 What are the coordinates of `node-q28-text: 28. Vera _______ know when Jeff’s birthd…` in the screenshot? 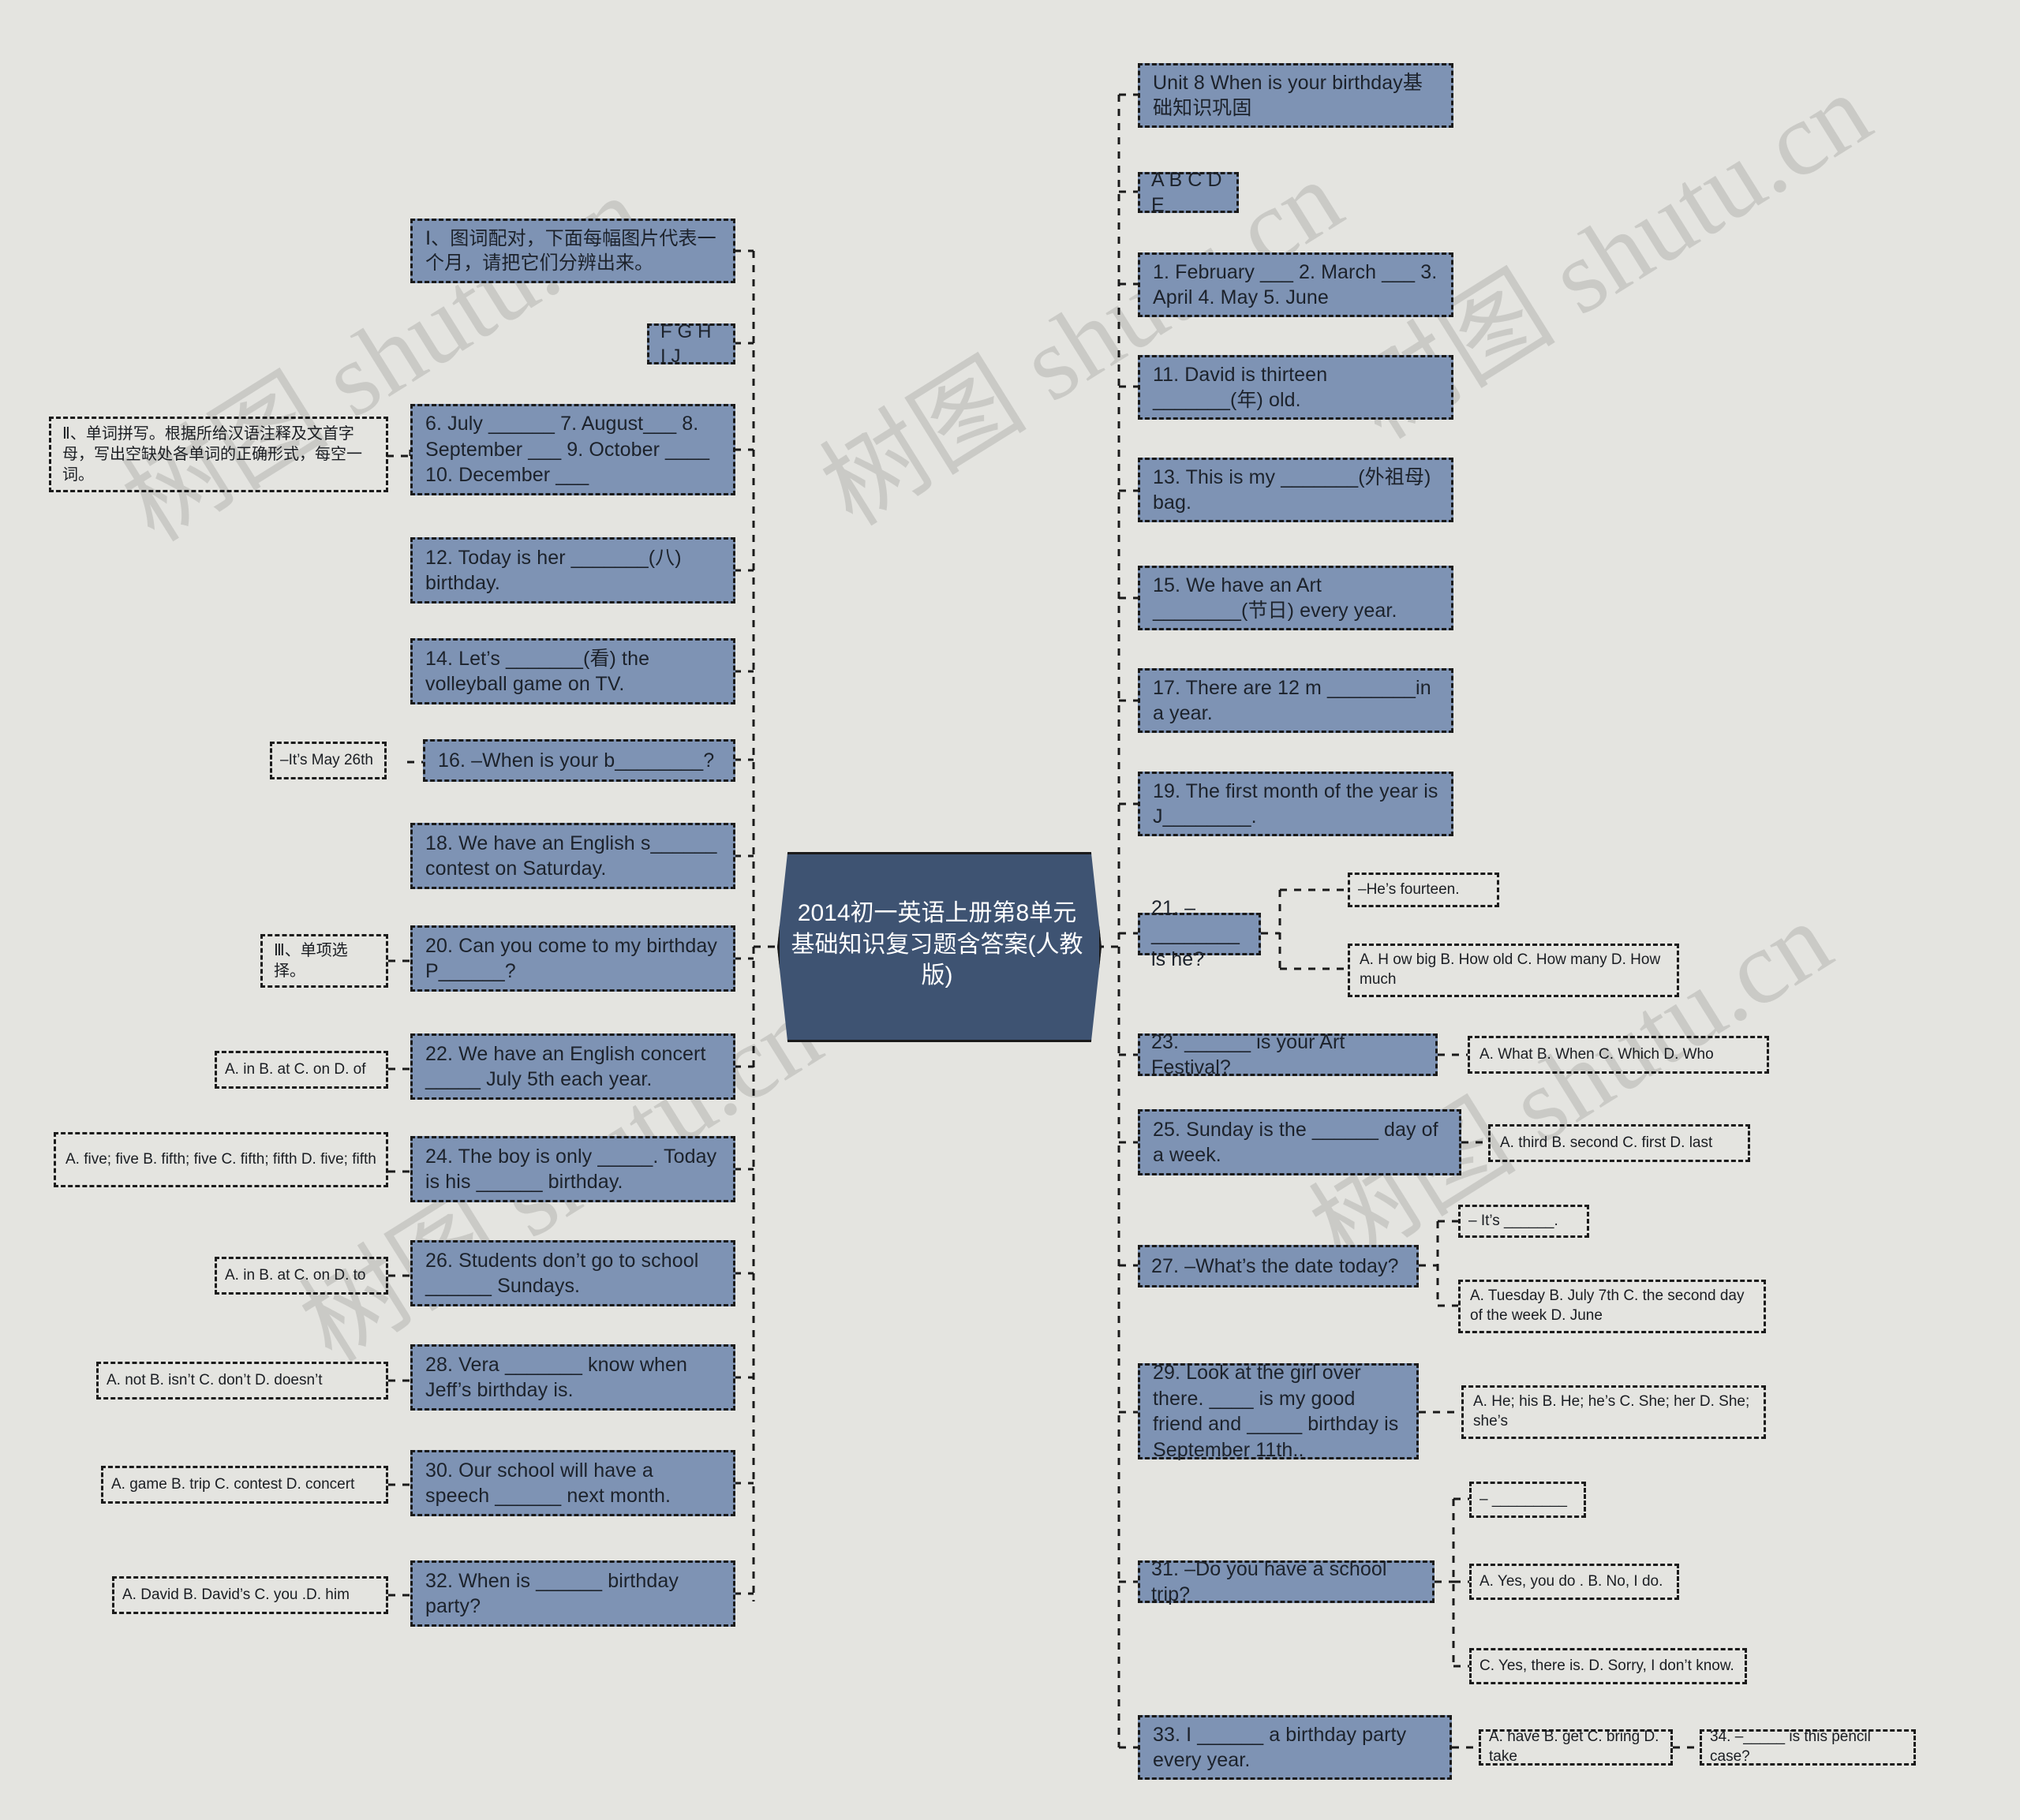 It's located at (556, 1377).